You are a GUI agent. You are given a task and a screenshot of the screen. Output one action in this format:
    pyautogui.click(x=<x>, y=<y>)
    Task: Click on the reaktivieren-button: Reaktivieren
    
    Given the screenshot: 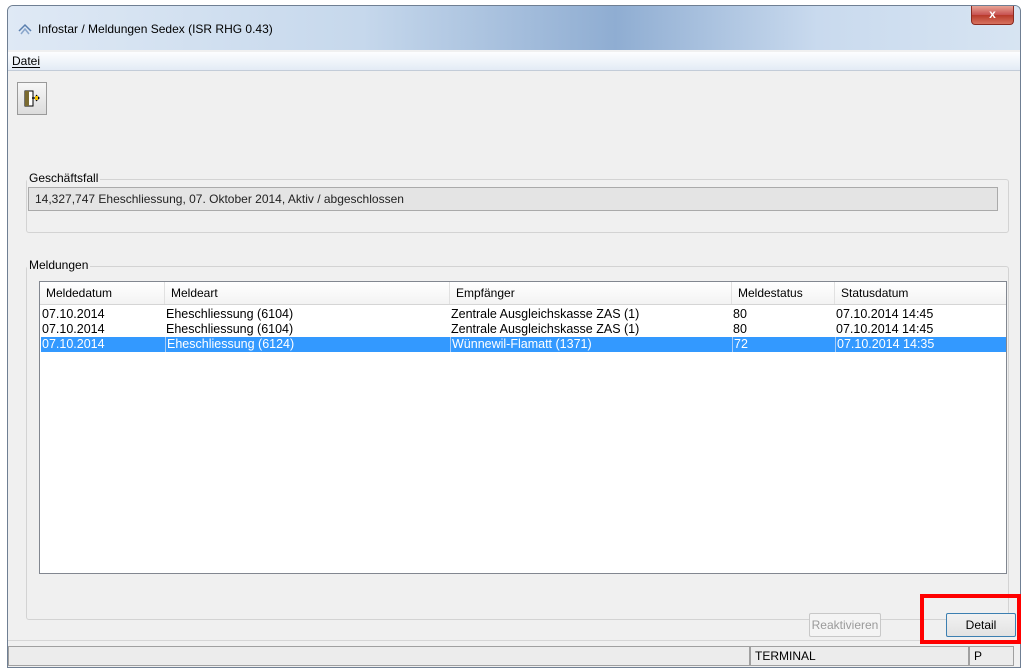 What is the action you would take?
    pyautogui.click(x=845, y=625)
    